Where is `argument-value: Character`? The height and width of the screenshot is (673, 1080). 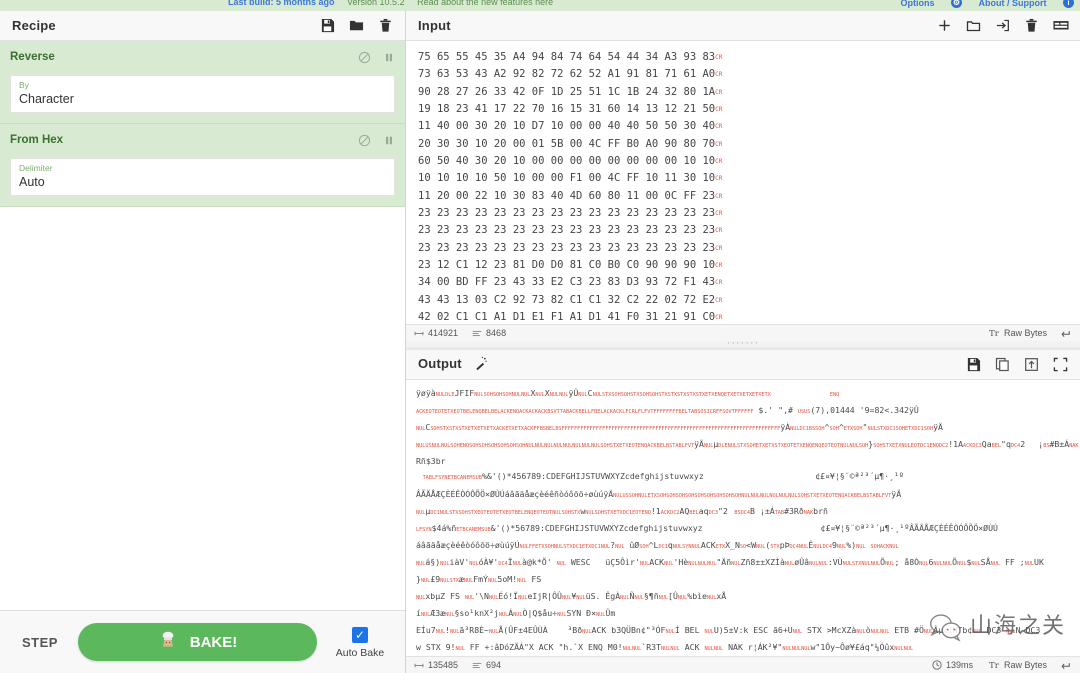
argument-value: Character is located at coordinates (202, 99).